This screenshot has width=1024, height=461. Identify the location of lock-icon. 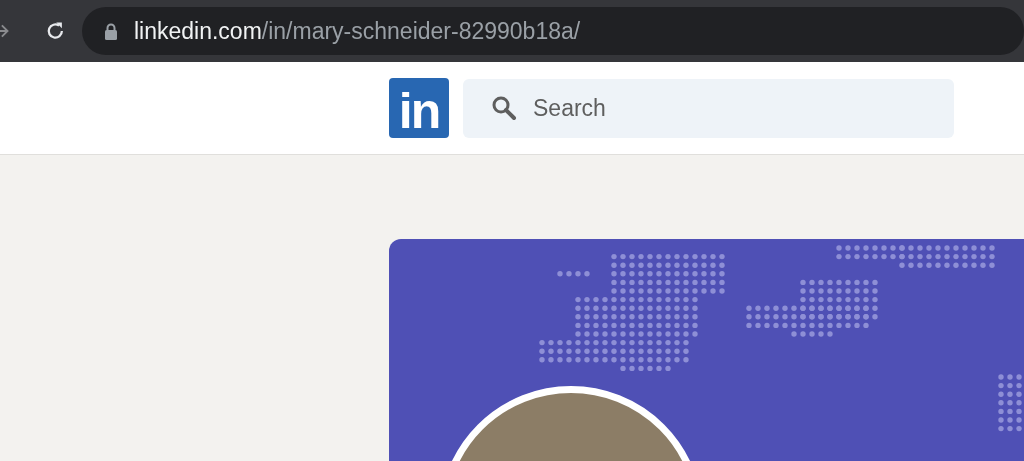
(111, 31).